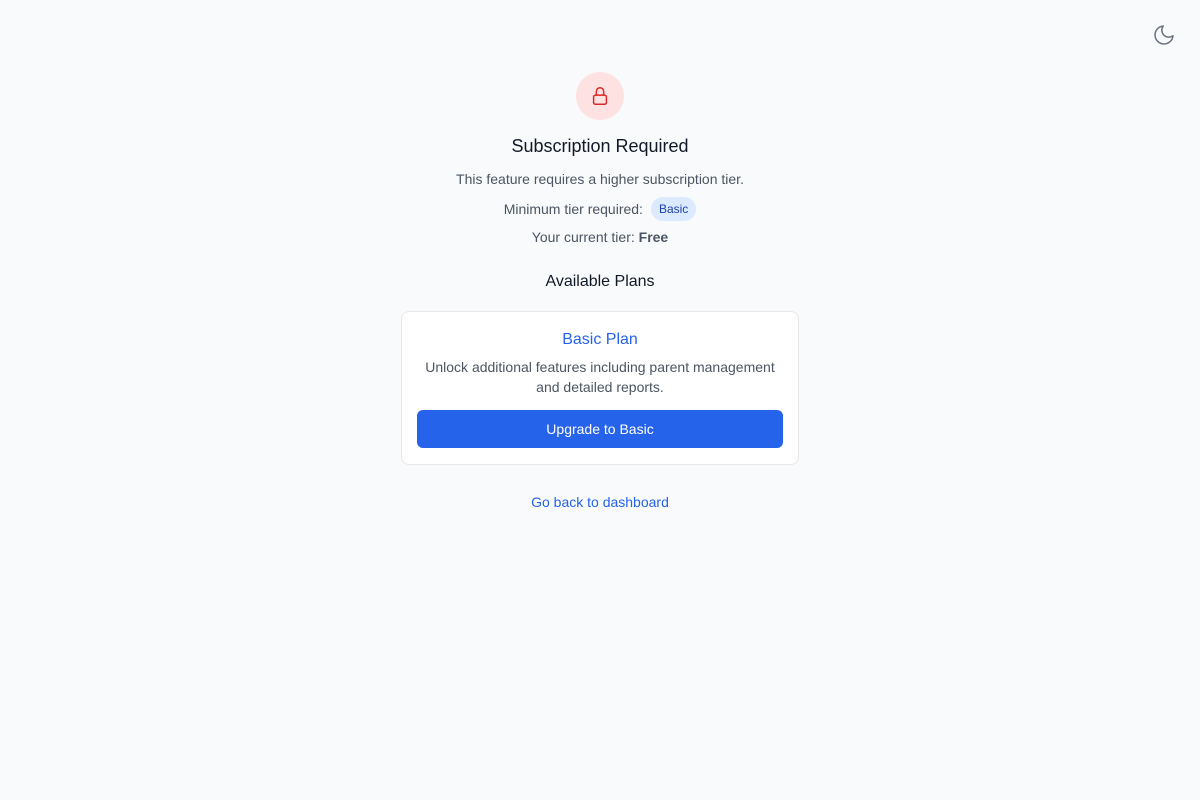 This screenshot has height=800, width=1200. What do you see at coordinates (573, 209) in the screenshot?
I see `minimum-tier-label: Minimum tier required:` at bounding box center [573, 209].